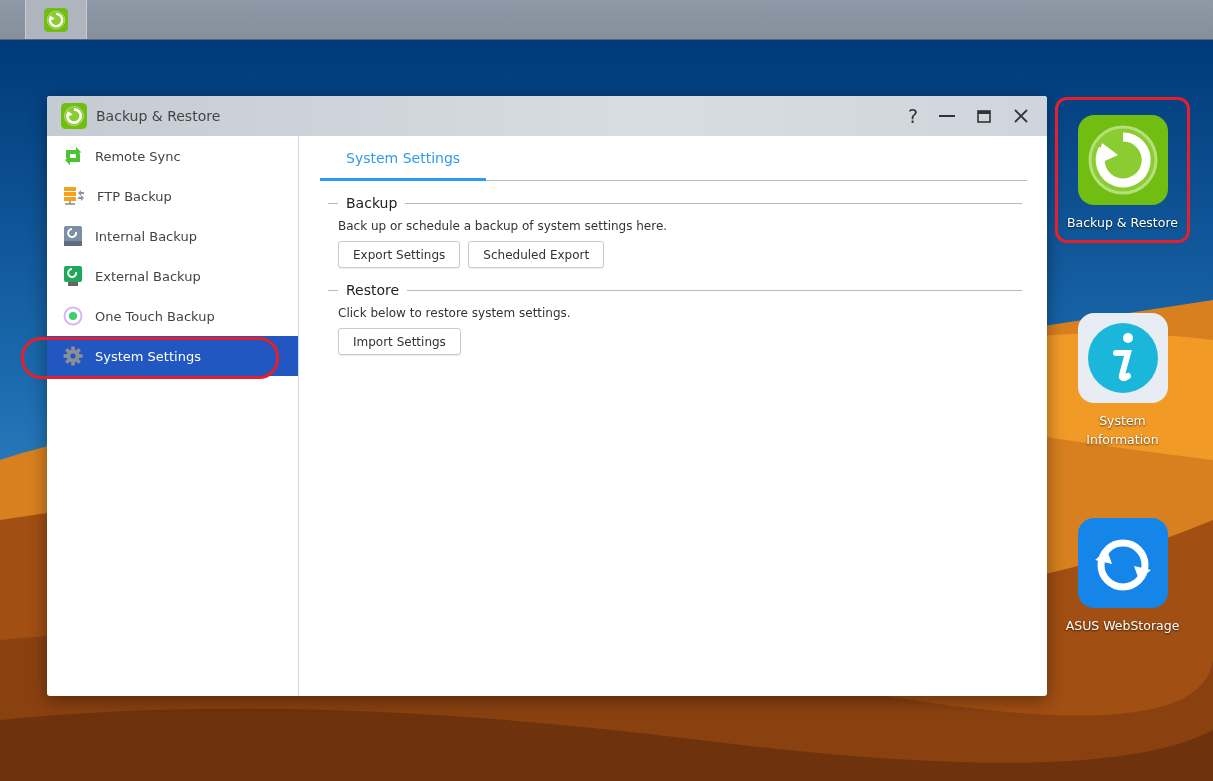 This screenshot has height=781, width=1213. What do you see at coordinates (73, 156) in the screenshot?
I see `sync-arrows-icon` at bounding box center [73, 156].